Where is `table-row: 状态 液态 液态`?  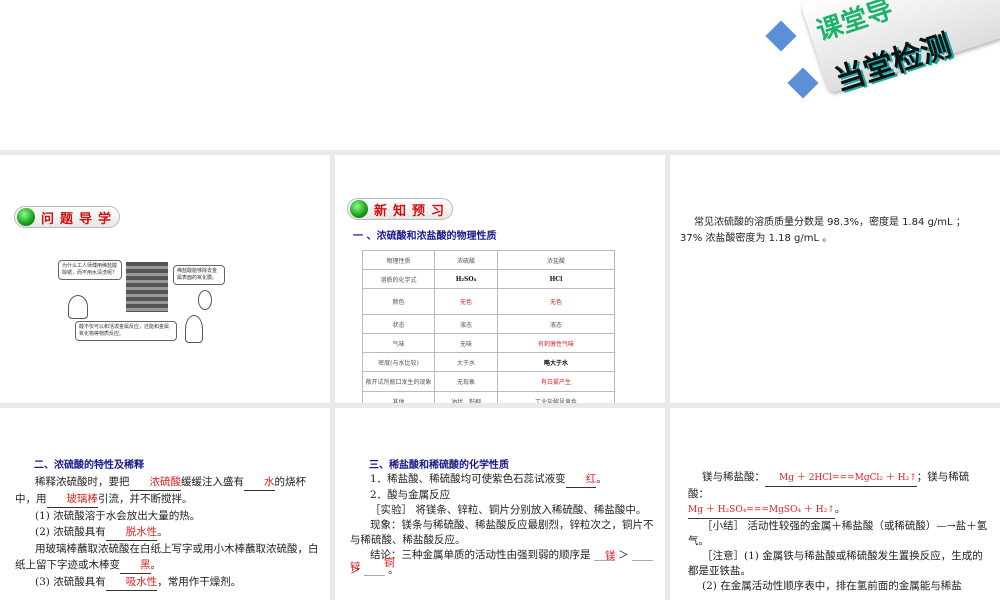
table-row: 状态 液态 液态 is located at coordinates (488, 324).